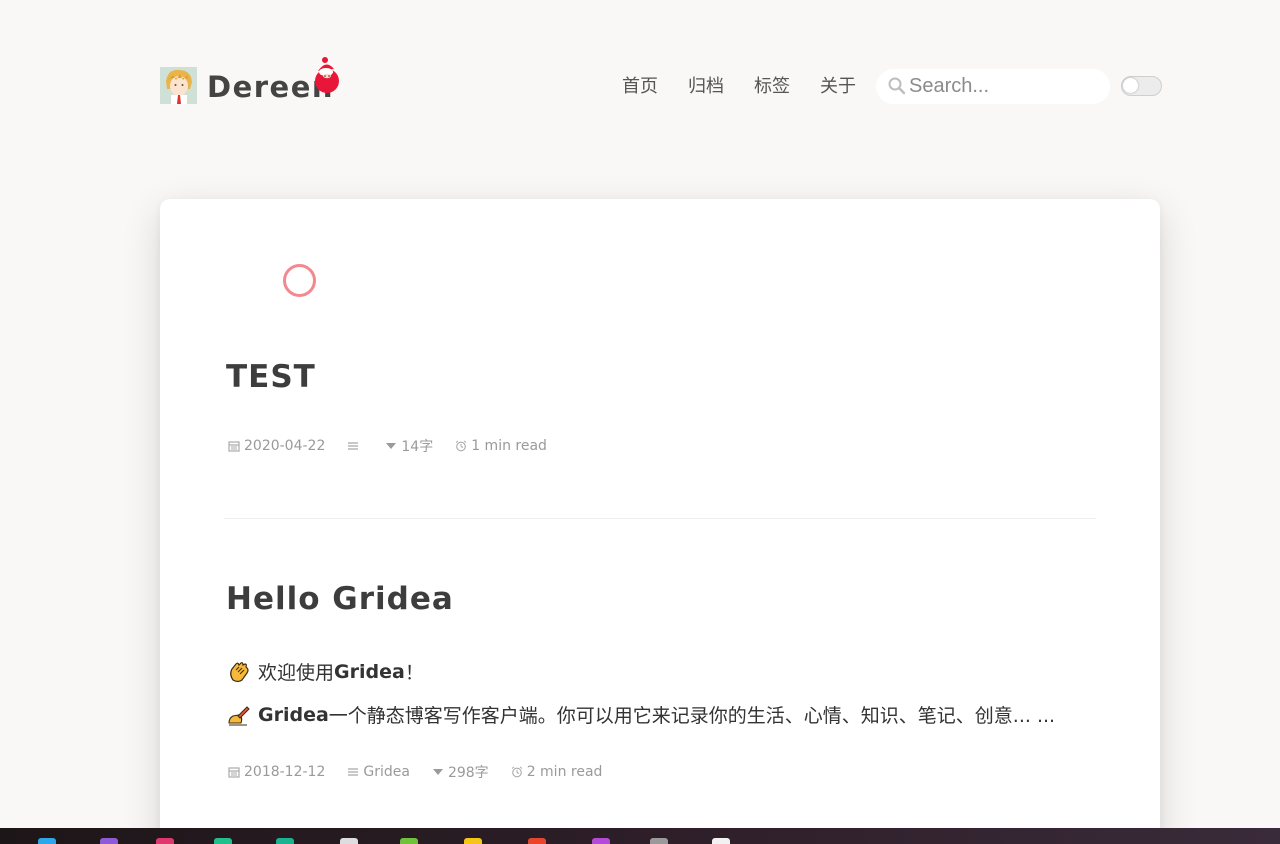  Describe the element at coordinates (415, 772) in the screenshot. I see `post-meta: 2018-12-12 Gridea 298字 2 min read` at that location.